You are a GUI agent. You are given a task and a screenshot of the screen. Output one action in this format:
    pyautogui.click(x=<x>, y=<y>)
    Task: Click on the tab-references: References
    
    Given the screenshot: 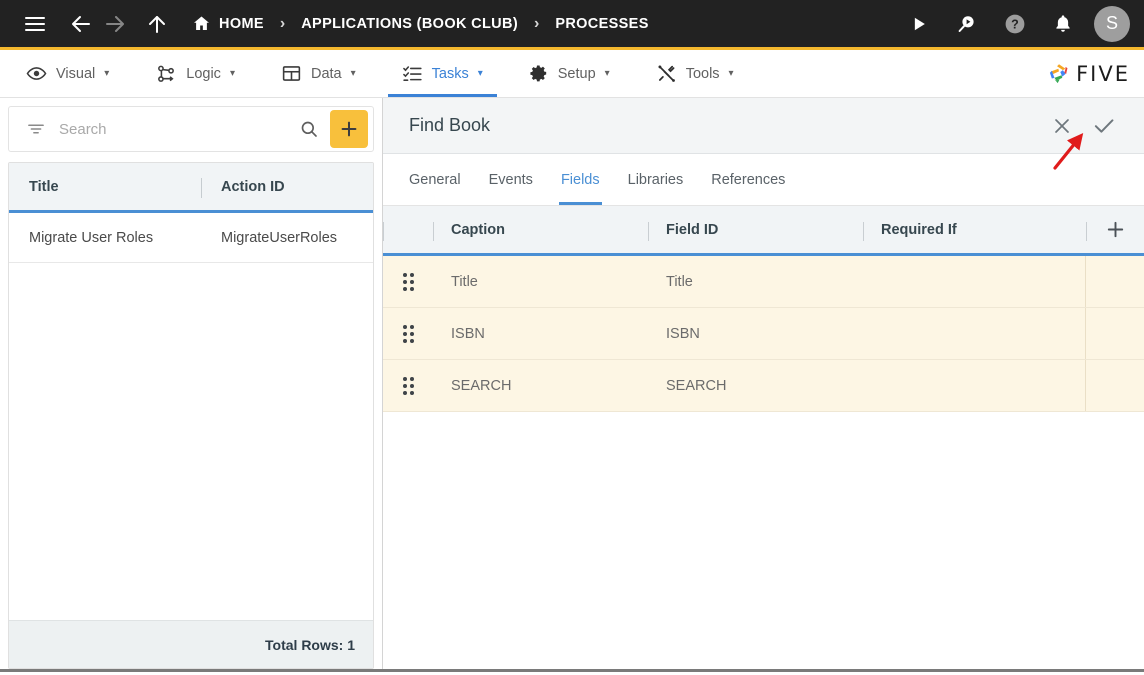 What is the action you would take?
    pyautogui.click(x=748, y=179)
    